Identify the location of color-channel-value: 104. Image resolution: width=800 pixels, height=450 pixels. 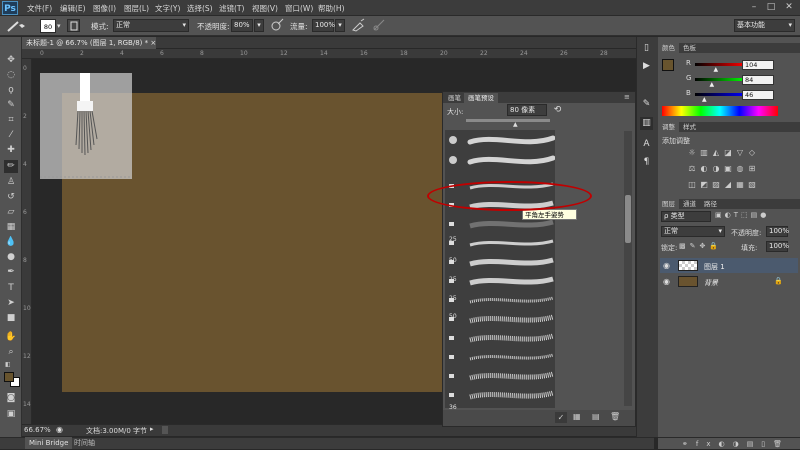
(758, 65).